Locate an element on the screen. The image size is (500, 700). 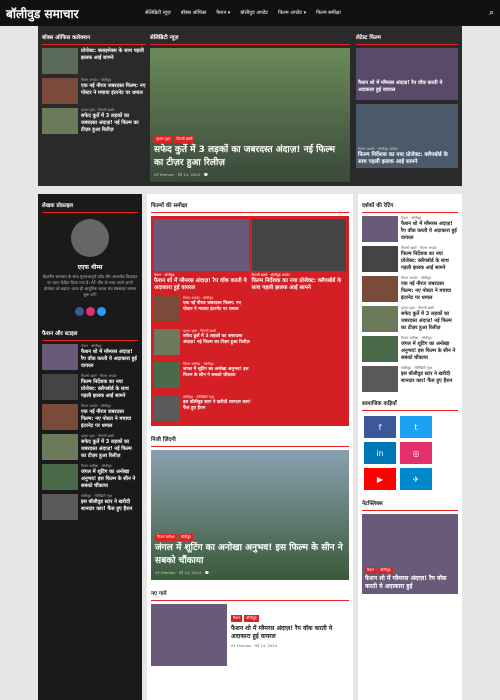
instagram-icon is located at coordinates (90, 311).